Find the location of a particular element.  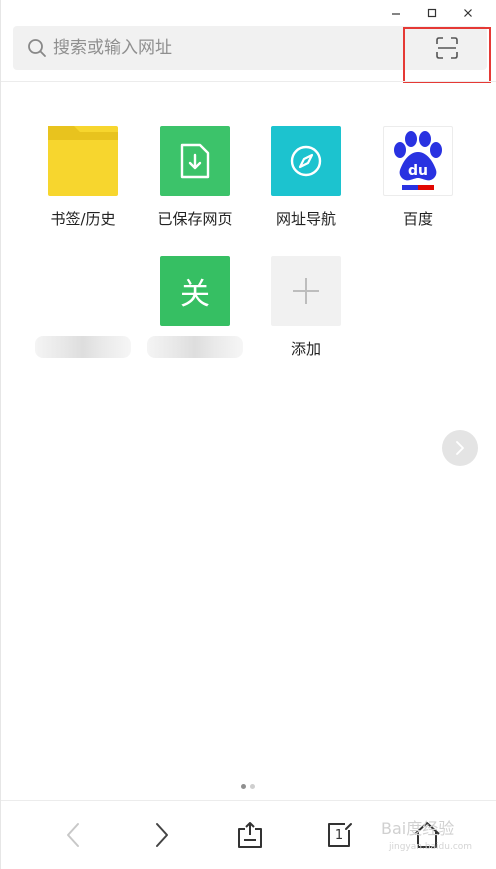

svg-text: du is located at coordinates (418, 171).